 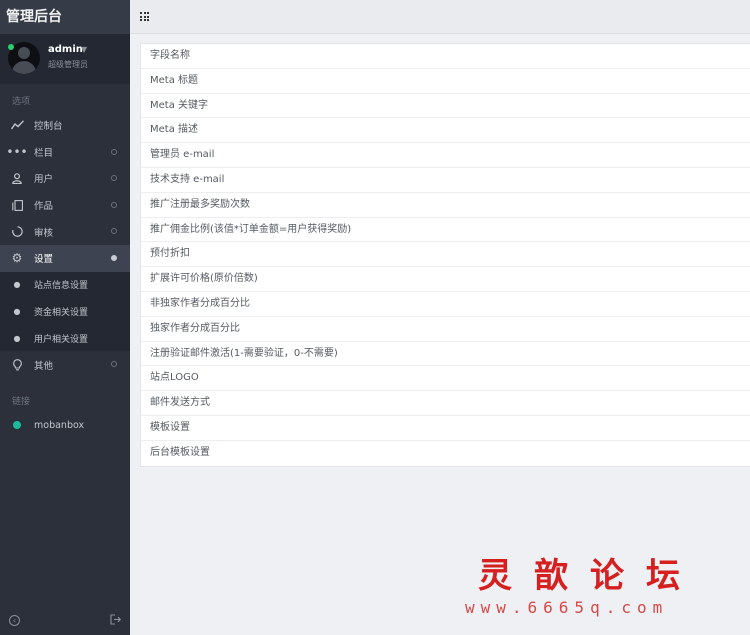 I want to click on submenu-item-funds: ● 资金相关设置, so click(x=65, y=311).